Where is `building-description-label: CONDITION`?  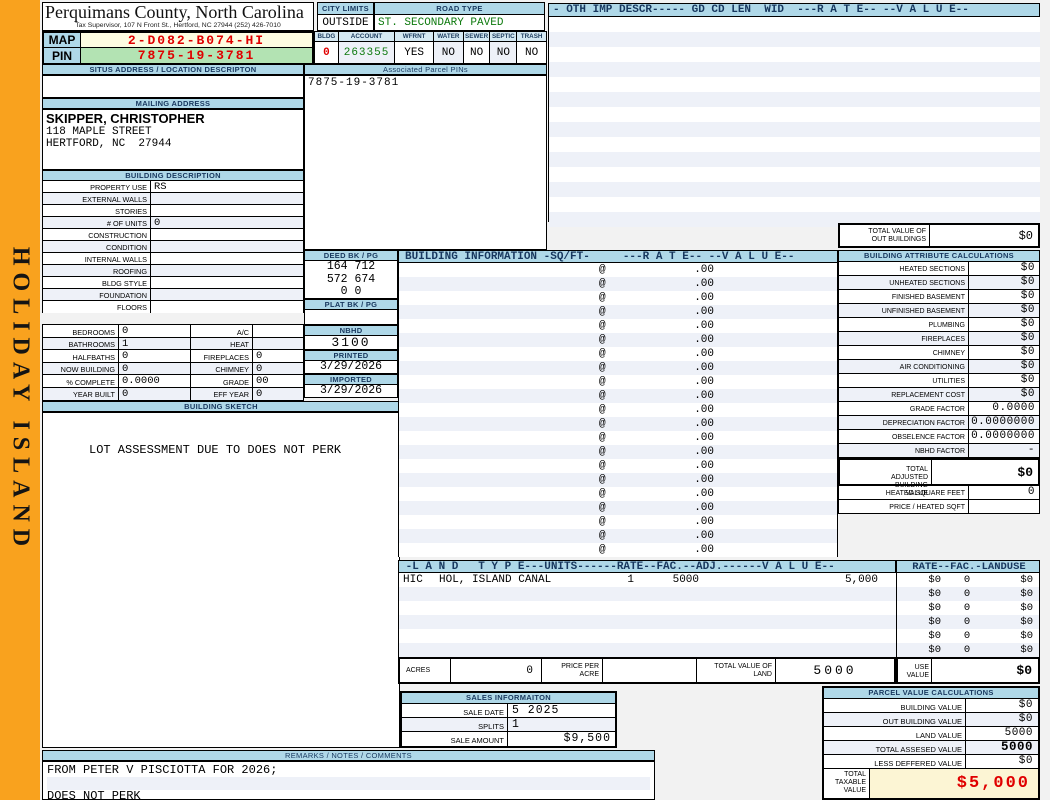 building-description-label: CONDITION is located at coordinates (97, 246).